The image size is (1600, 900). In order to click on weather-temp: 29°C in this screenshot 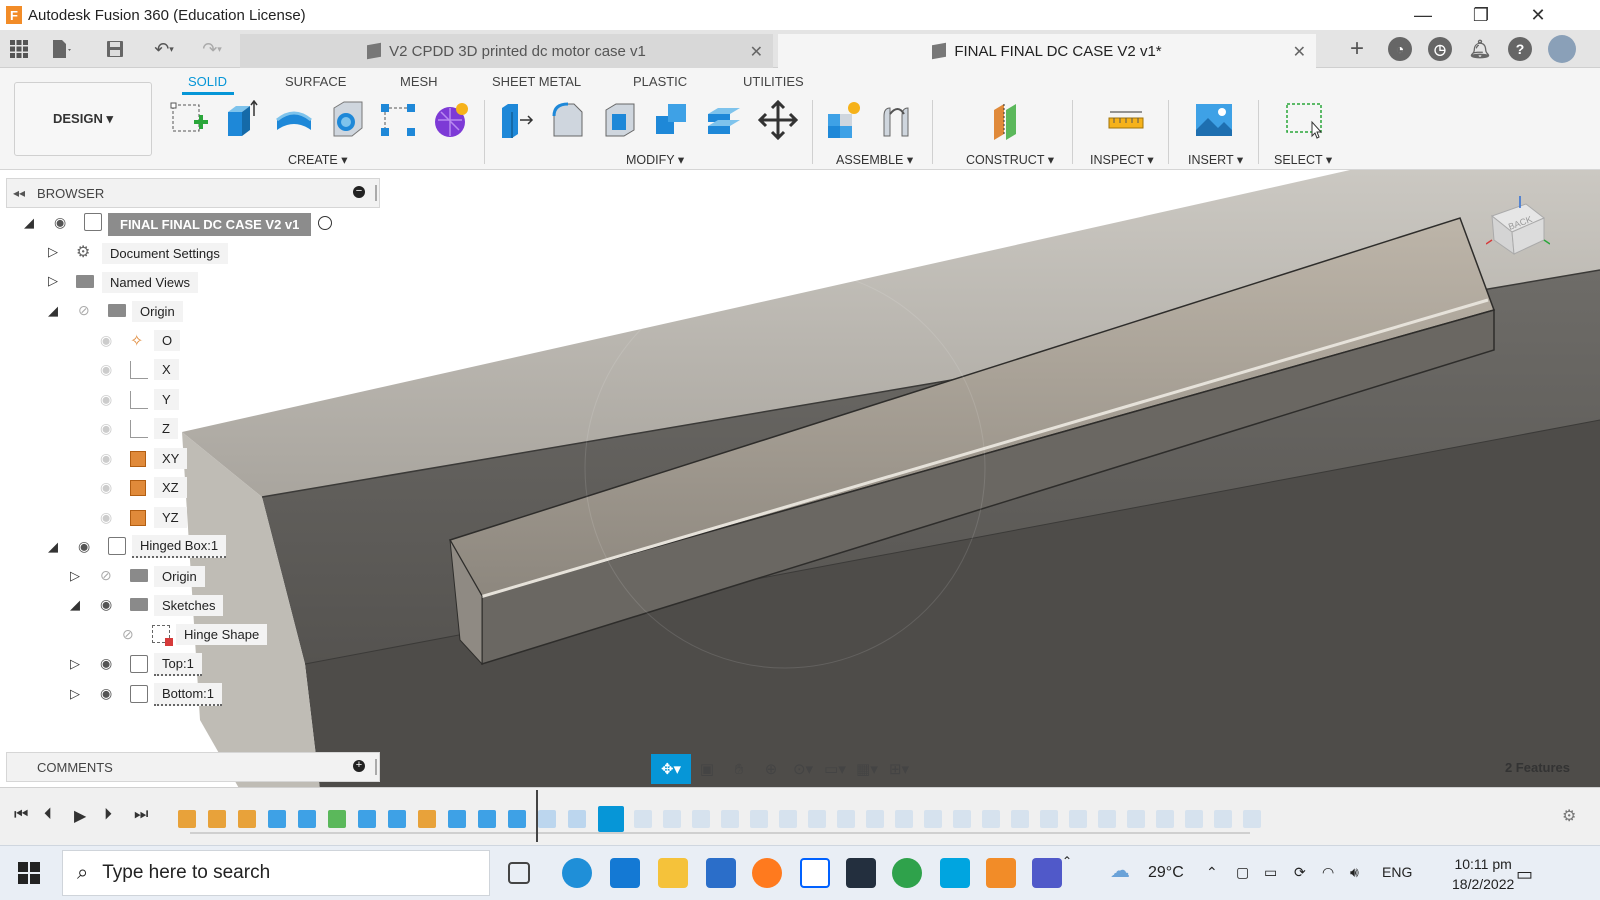, I will do `click(1166, 873)`.